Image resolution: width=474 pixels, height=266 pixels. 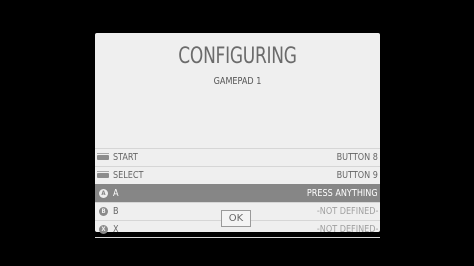 I want to click on mapping-label: START, so click(x=125, y=157).